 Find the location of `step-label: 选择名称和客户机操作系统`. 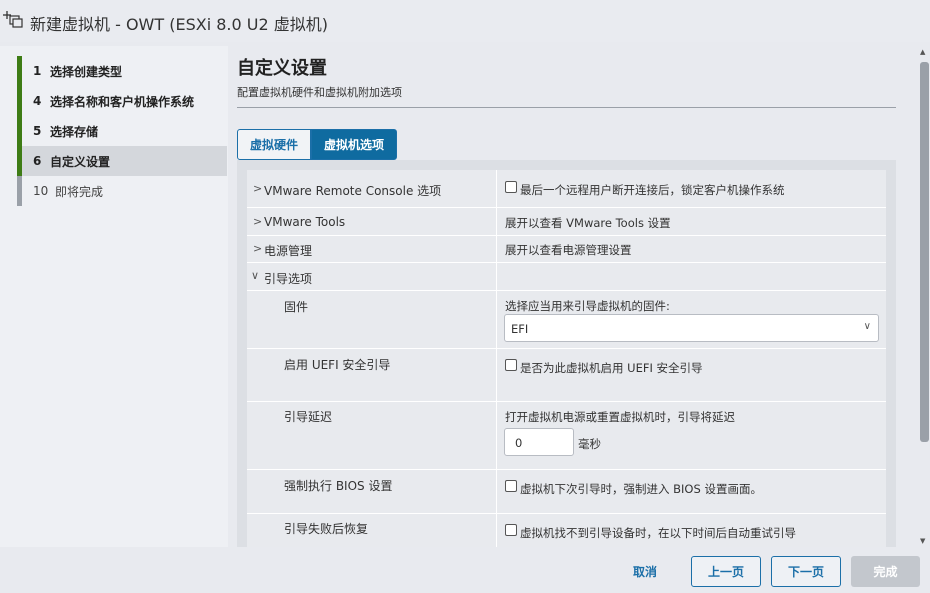

step-label: 选择名称和客户机操作系统 is located at coordinates (122, 101).